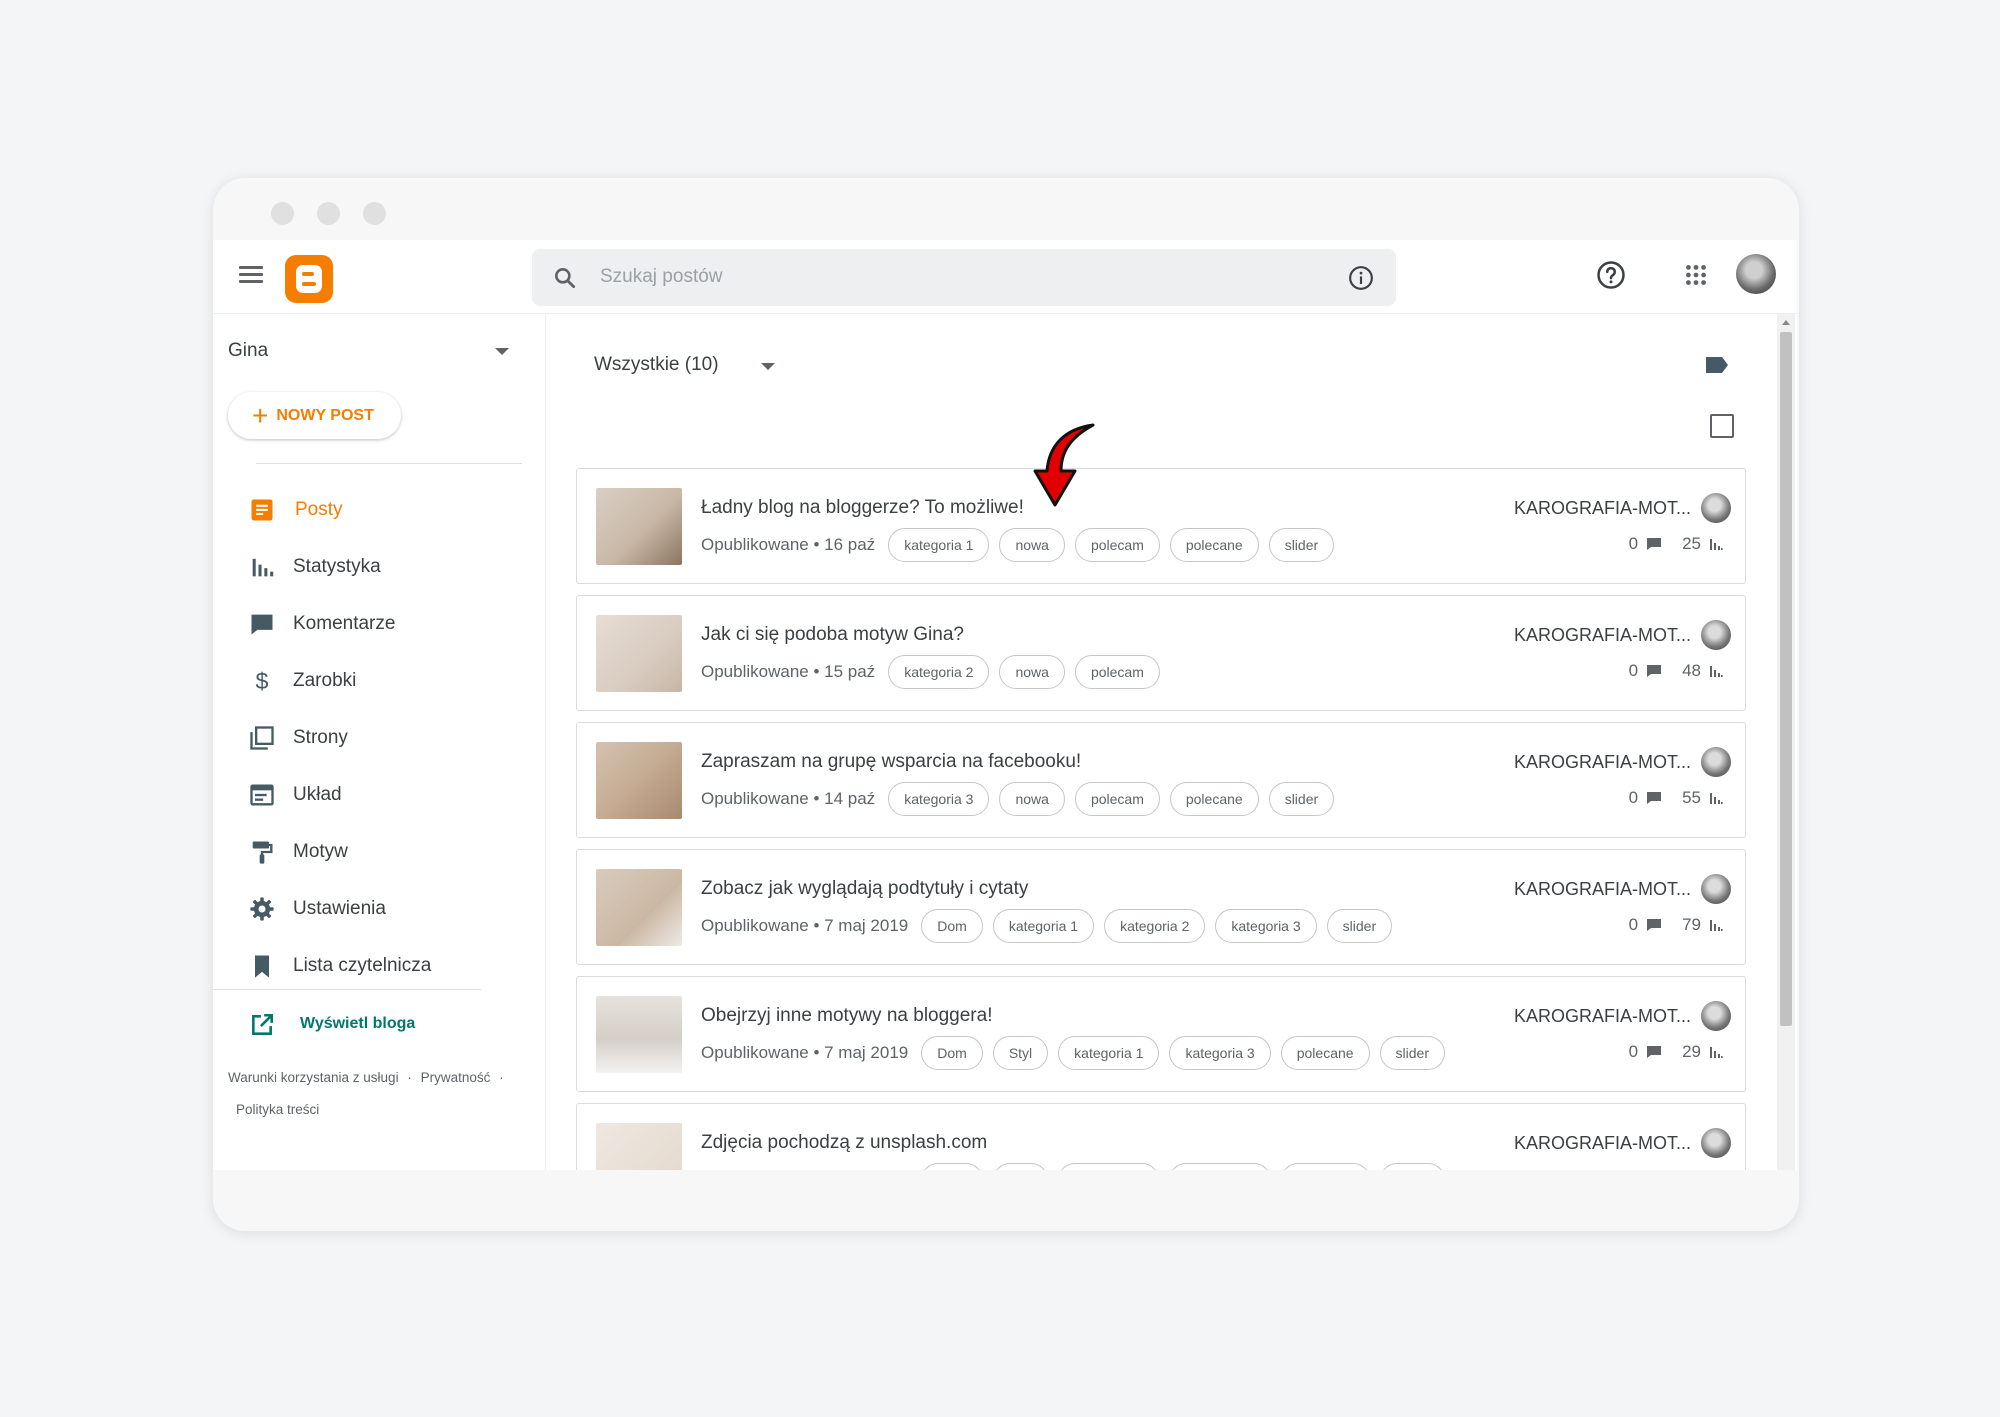  I want to click on help-icon, so click(1611, 275).